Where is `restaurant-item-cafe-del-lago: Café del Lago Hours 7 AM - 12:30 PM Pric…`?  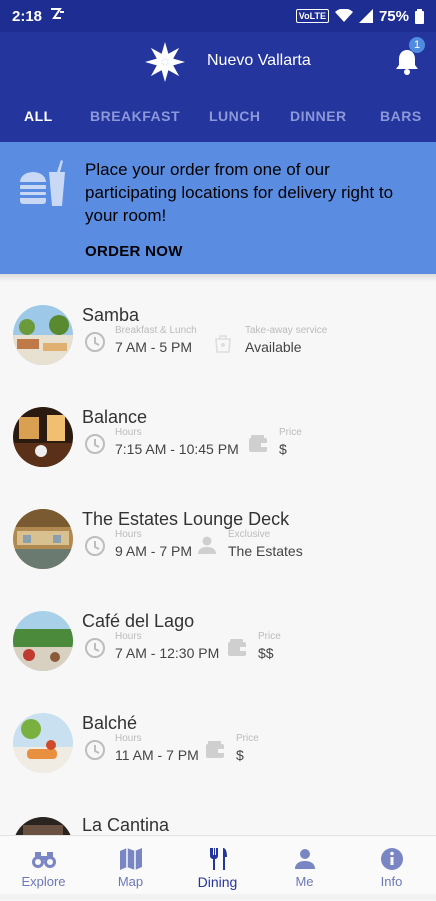
restaurant-item-cafe-del-lago: Café del Lago Hours 7 AM - 12:30 PM Pric… is located at coordinates (218, 658).